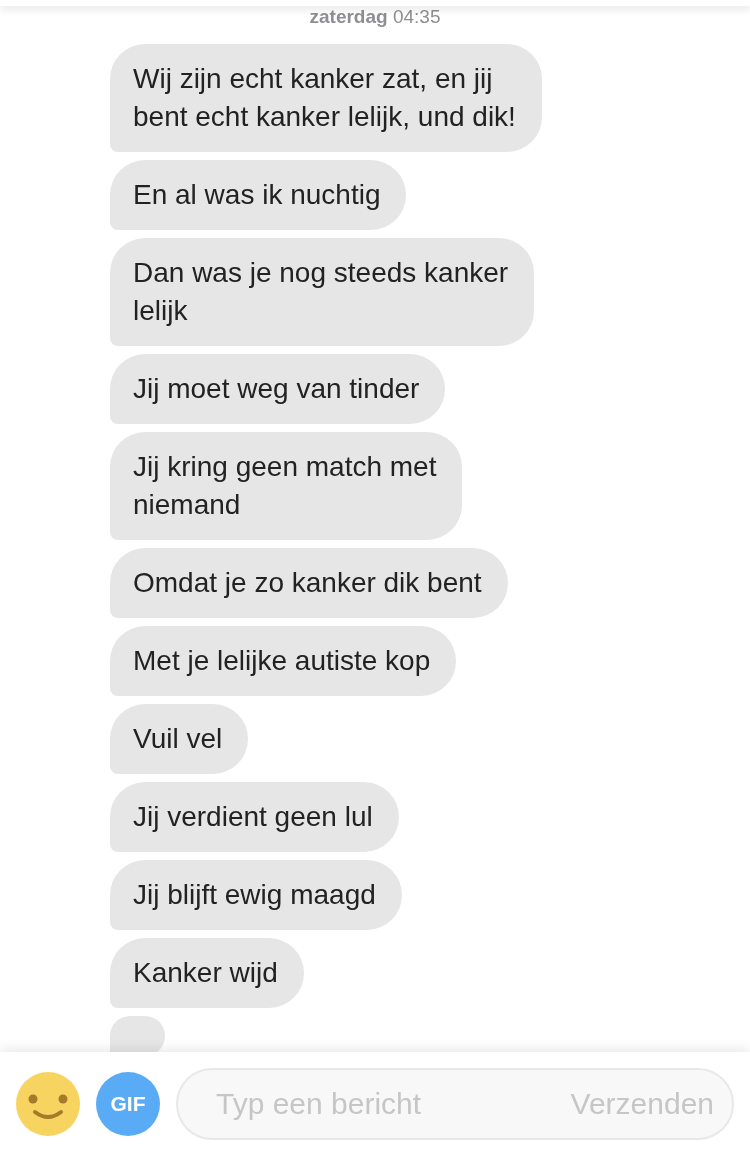 This screenshot has height=1156, width=750. I want to click on message-text: Dan was je nog steeds kanker lelijk, so click(321, 292).